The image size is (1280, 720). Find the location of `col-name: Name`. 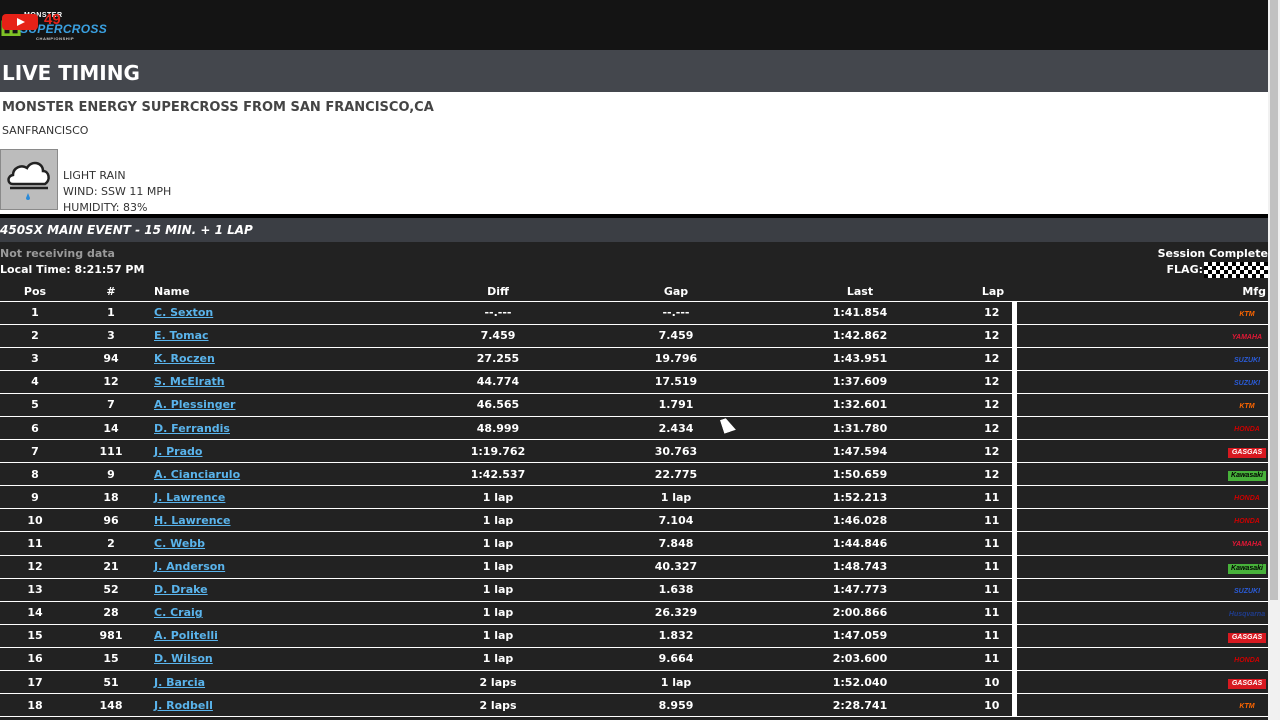

col-name: Name is located at coordinates (272, 292).